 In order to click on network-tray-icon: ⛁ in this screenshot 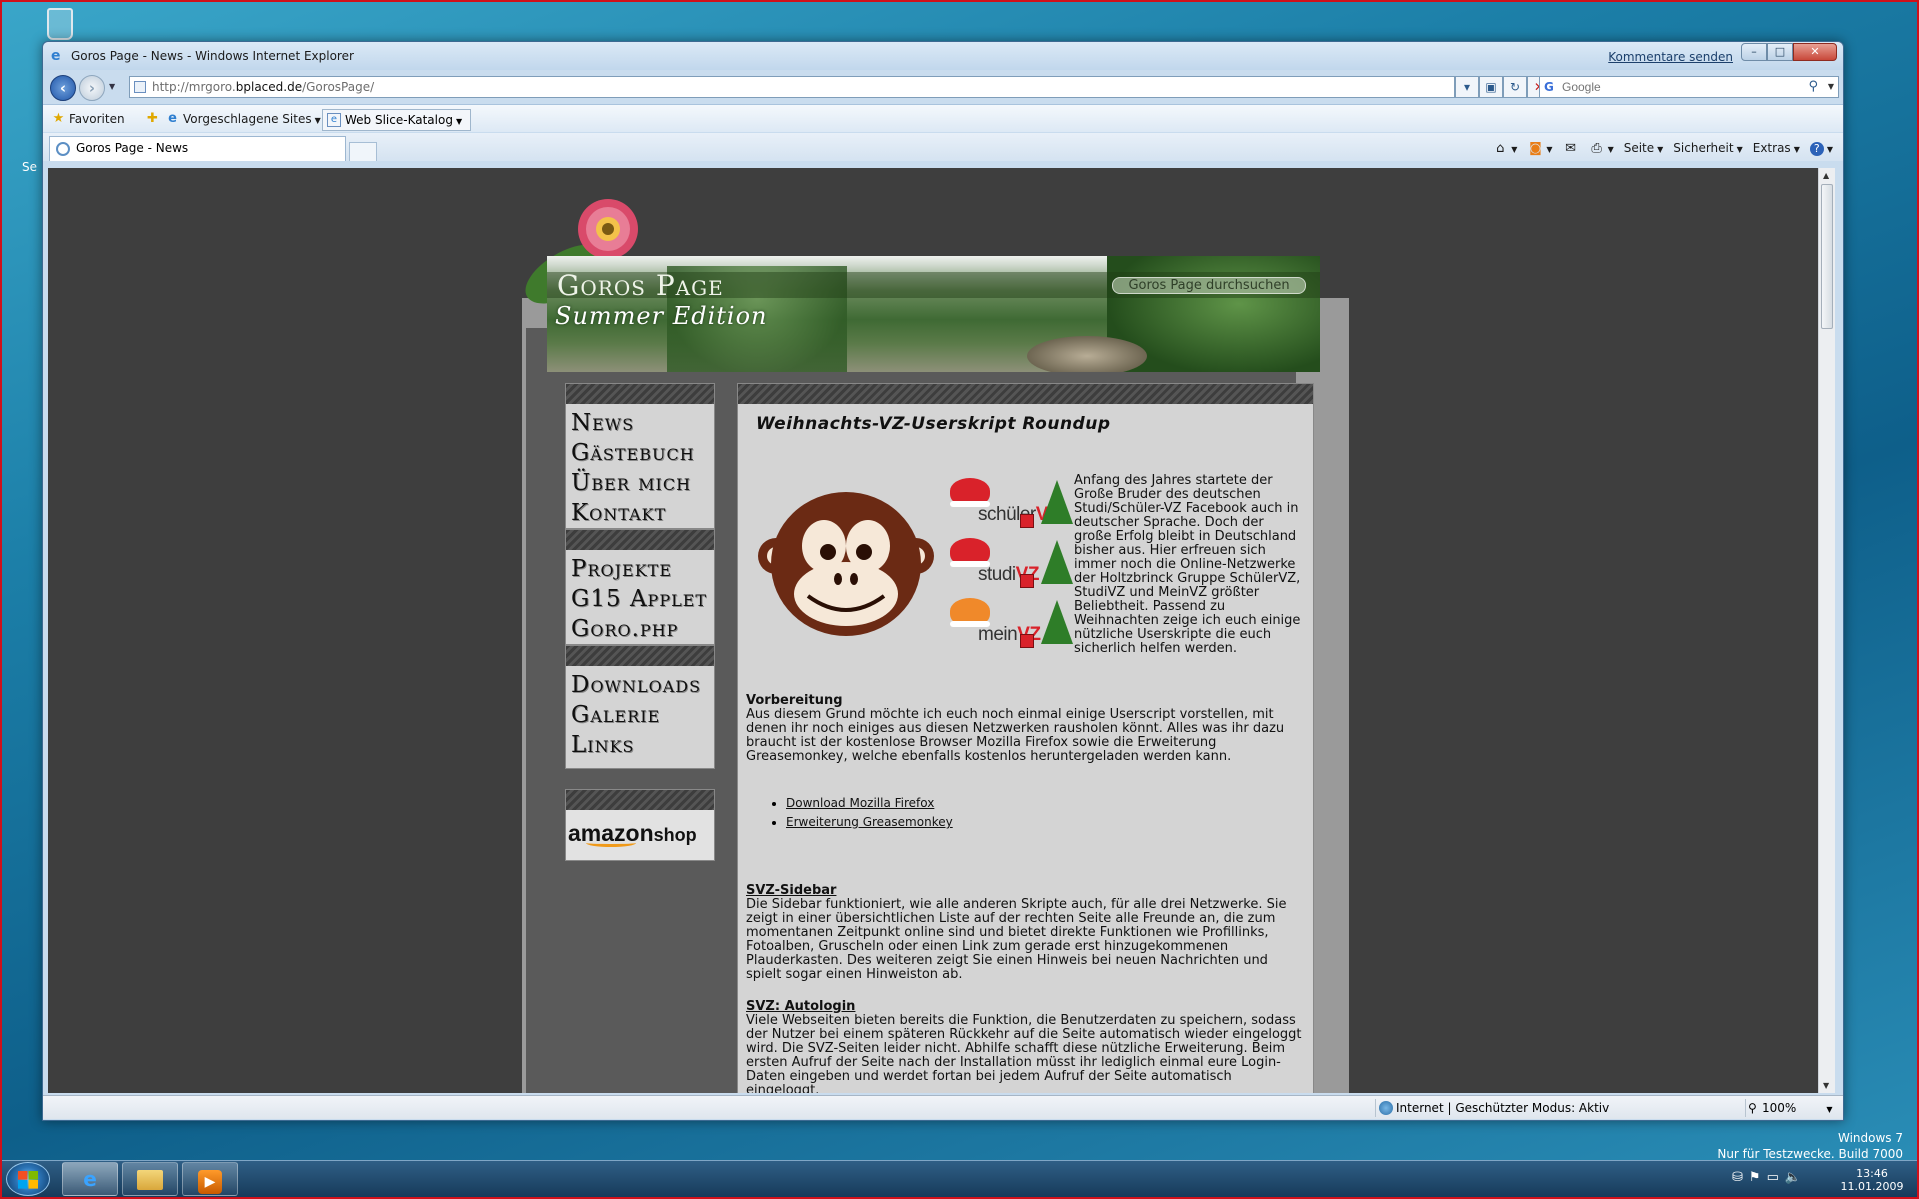, I will do `click(1737, 1177)`.